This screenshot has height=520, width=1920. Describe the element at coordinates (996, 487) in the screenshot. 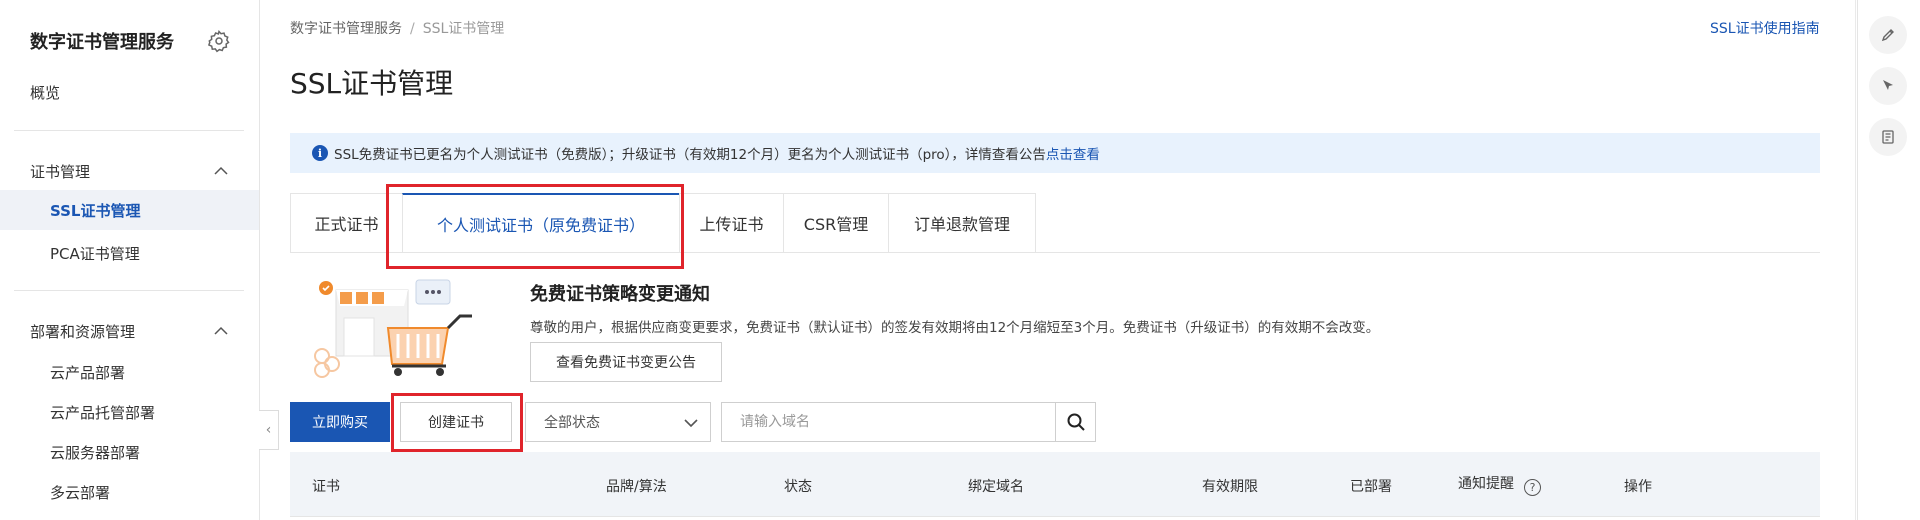

I see `column-header-domain: 绑定域名` at that location.